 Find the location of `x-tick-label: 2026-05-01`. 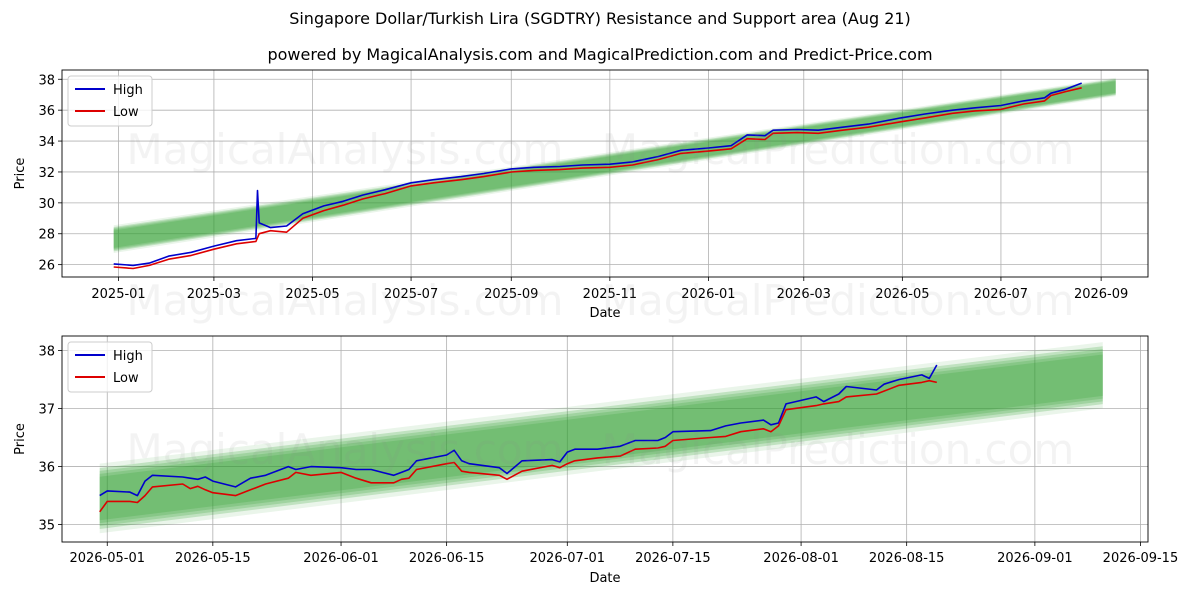

x-tick-label: 2026-05-01 is located at coordinates (107, 558).